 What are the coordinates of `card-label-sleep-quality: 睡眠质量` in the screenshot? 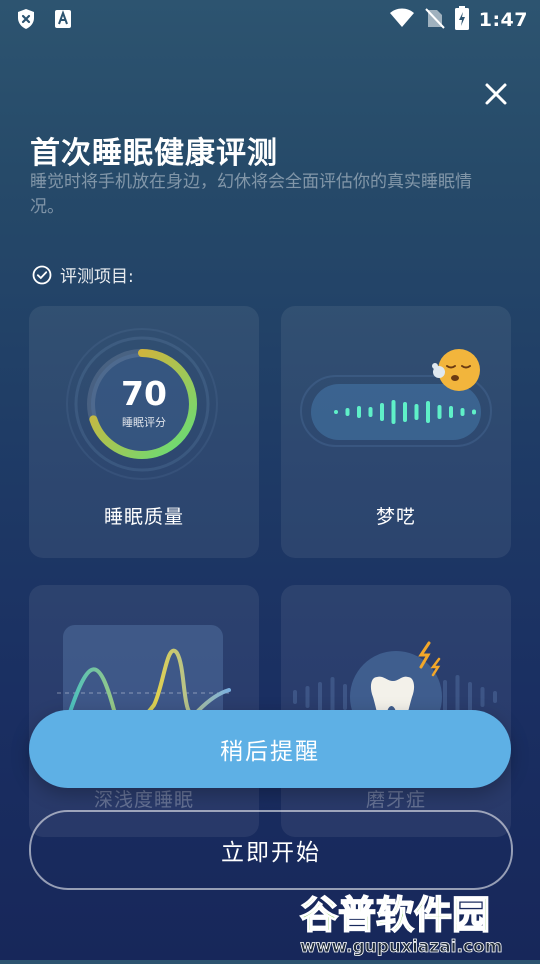 It's located at (143, 517).